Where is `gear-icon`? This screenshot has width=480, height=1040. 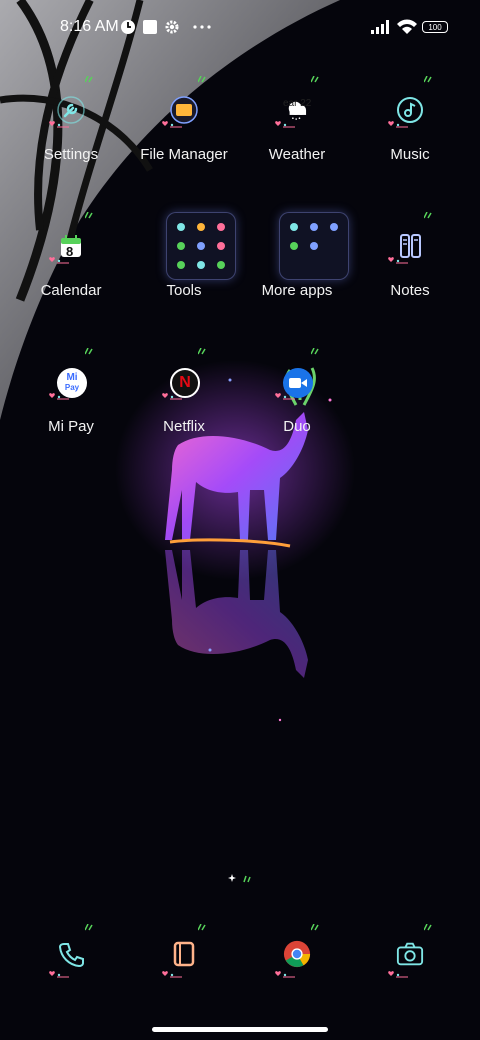 gear-icon is located at coordinates (172, 28).